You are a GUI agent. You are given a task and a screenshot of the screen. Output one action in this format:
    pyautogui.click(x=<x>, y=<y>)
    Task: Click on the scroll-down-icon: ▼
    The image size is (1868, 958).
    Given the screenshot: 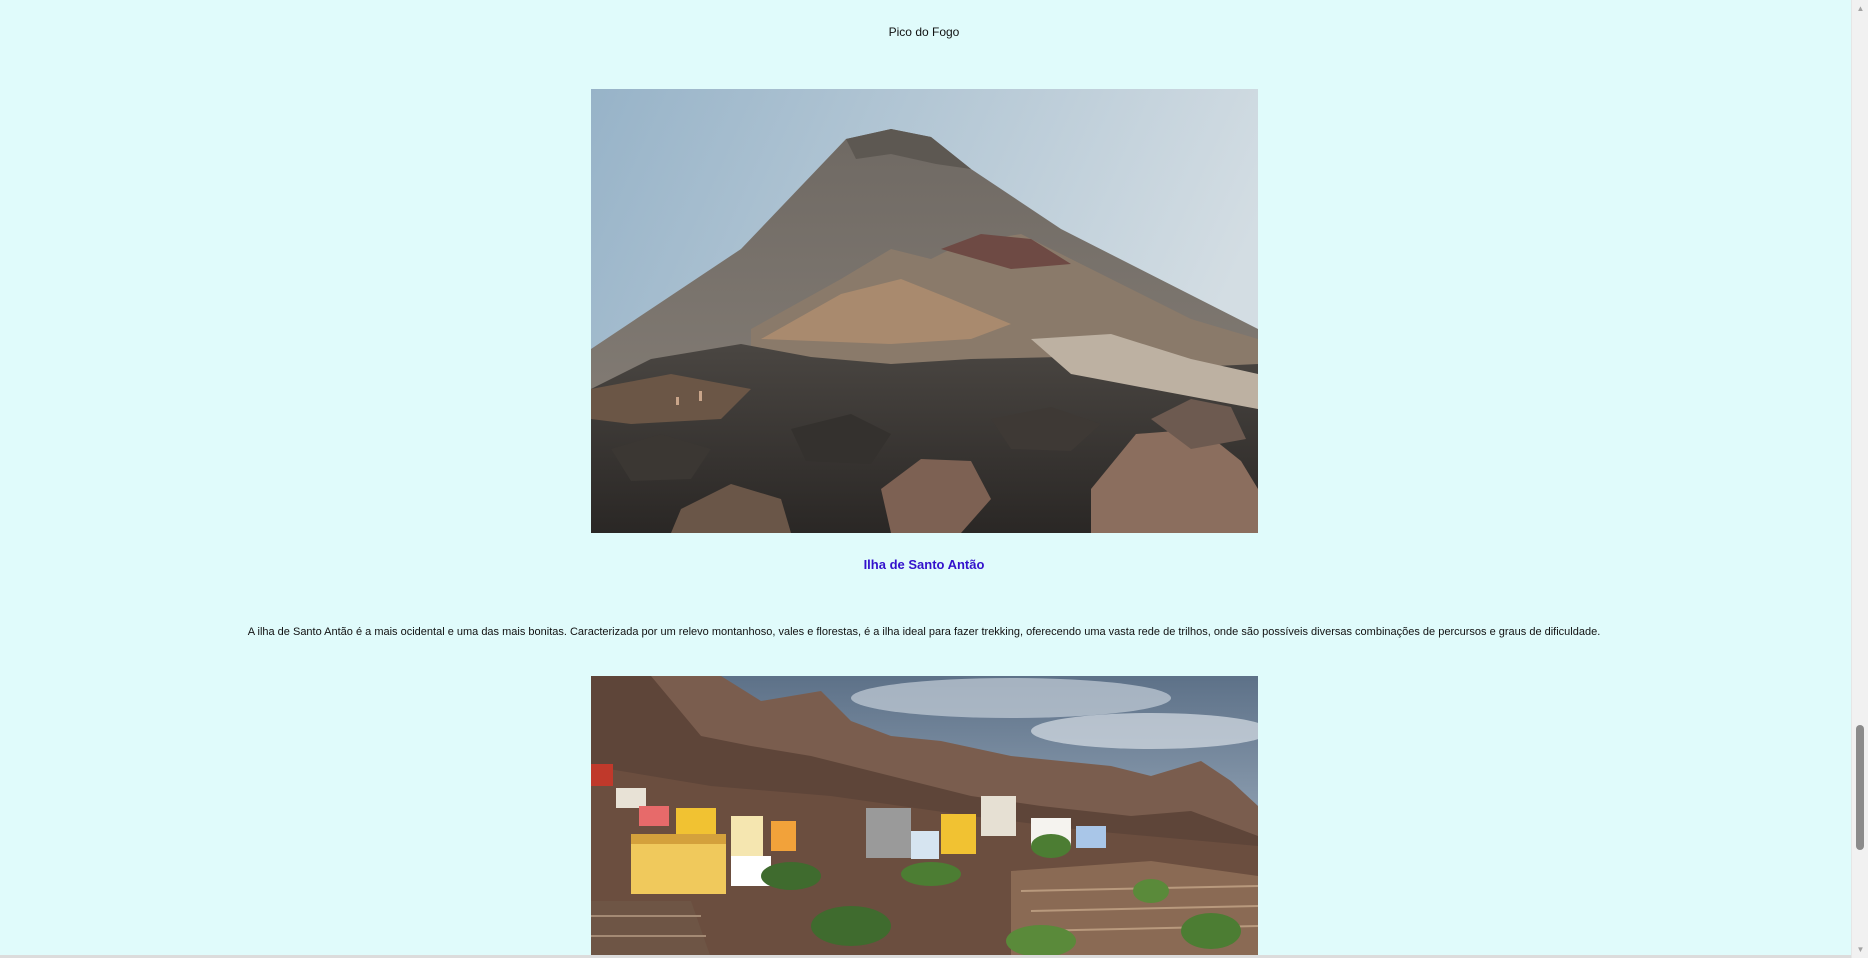 What is the action you would take?
    pyautogui.click(x=1860, y=949)
    